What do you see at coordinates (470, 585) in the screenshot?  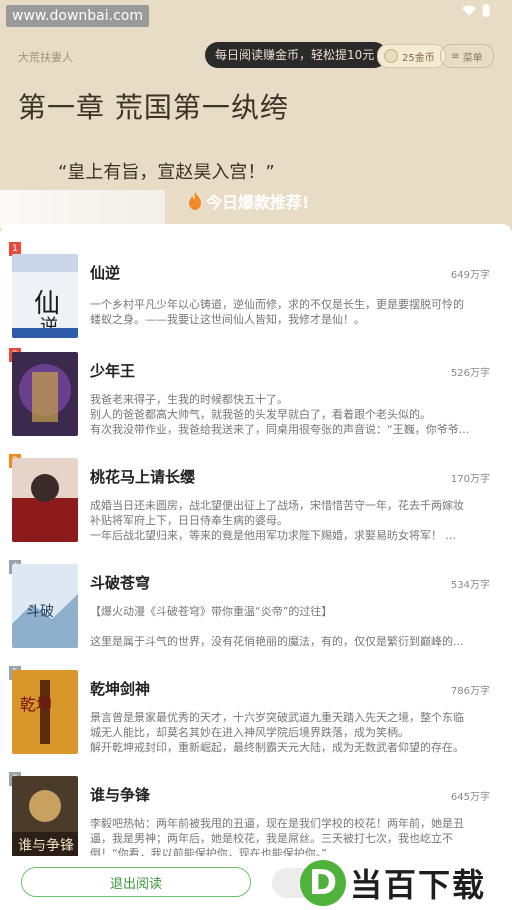 I see `word-count: 534万字` at bounding box center [470, 585].